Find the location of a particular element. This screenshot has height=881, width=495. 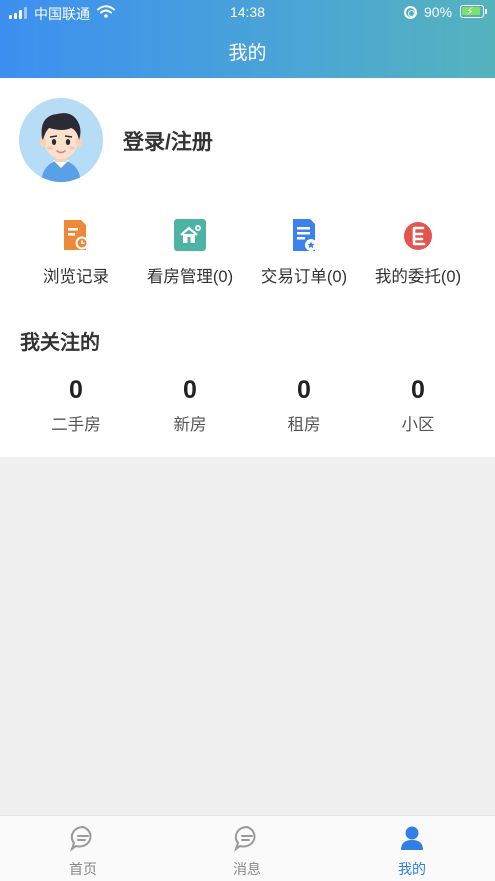

follow-label: 小区 is located at coordinates (418, 425).